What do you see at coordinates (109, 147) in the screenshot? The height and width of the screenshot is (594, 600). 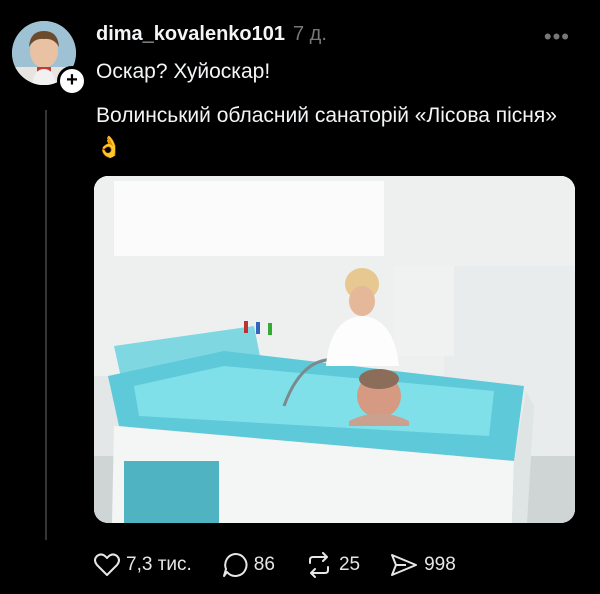 I see `ok-hand-emoji: 👌` at bounding box center [109, 147].